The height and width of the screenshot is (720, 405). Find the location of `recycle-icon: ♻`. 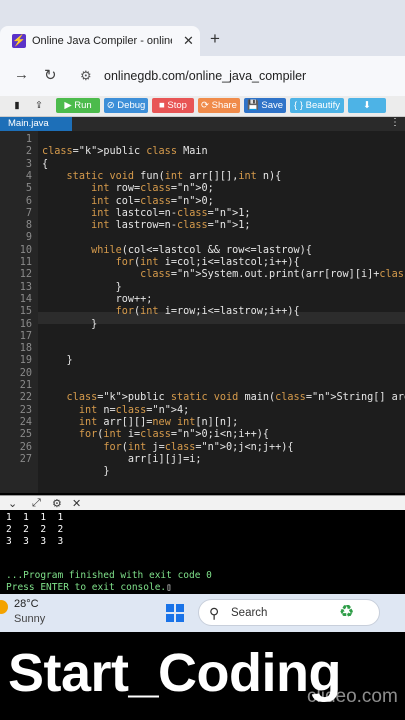

recycle-icon: ♻ is located at coordinates (347, 611).